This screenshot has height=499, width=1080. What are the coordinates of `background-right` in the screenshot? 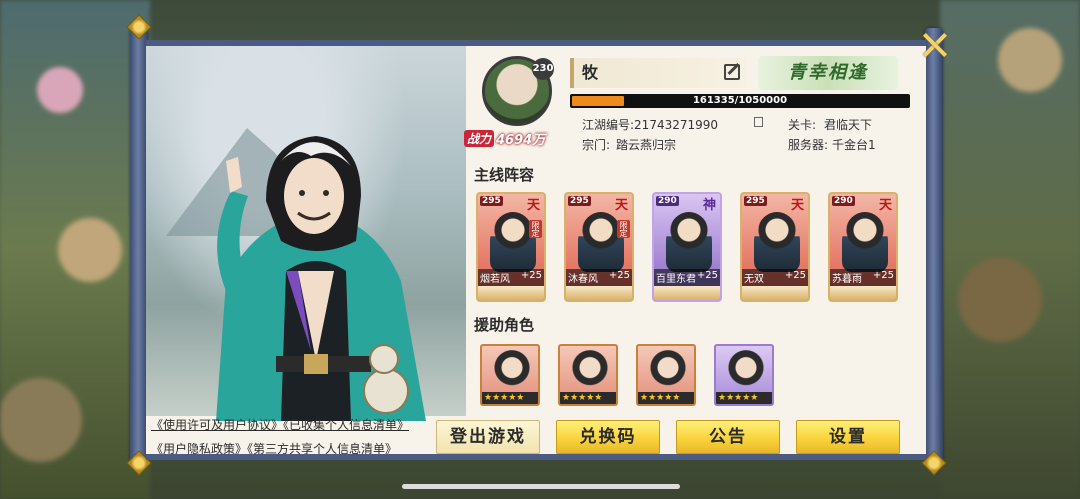 It's located at (1010, 249).